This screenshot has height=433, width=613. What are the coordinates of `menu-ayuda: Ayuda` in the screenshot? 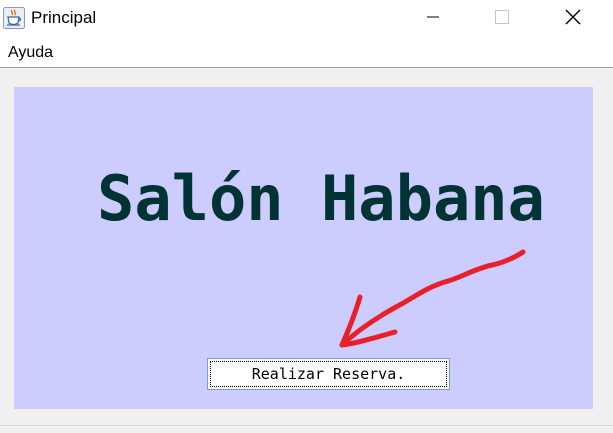 It's located at (30, 53).